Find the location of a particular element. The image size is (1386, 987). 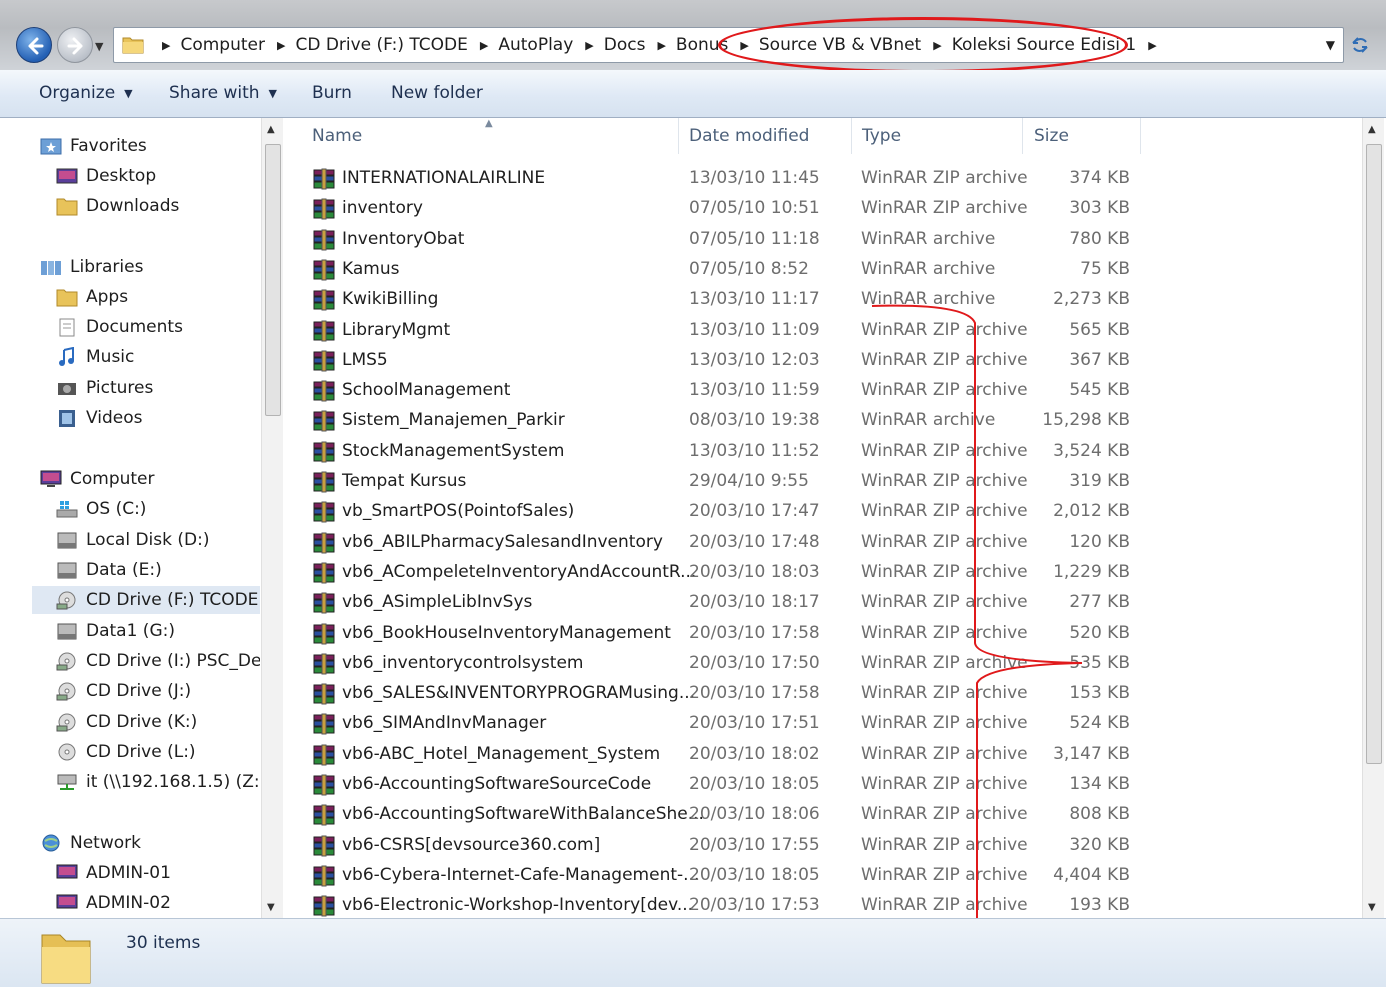

file-name: StockManagementSystem is located at coordinates (453, 450).